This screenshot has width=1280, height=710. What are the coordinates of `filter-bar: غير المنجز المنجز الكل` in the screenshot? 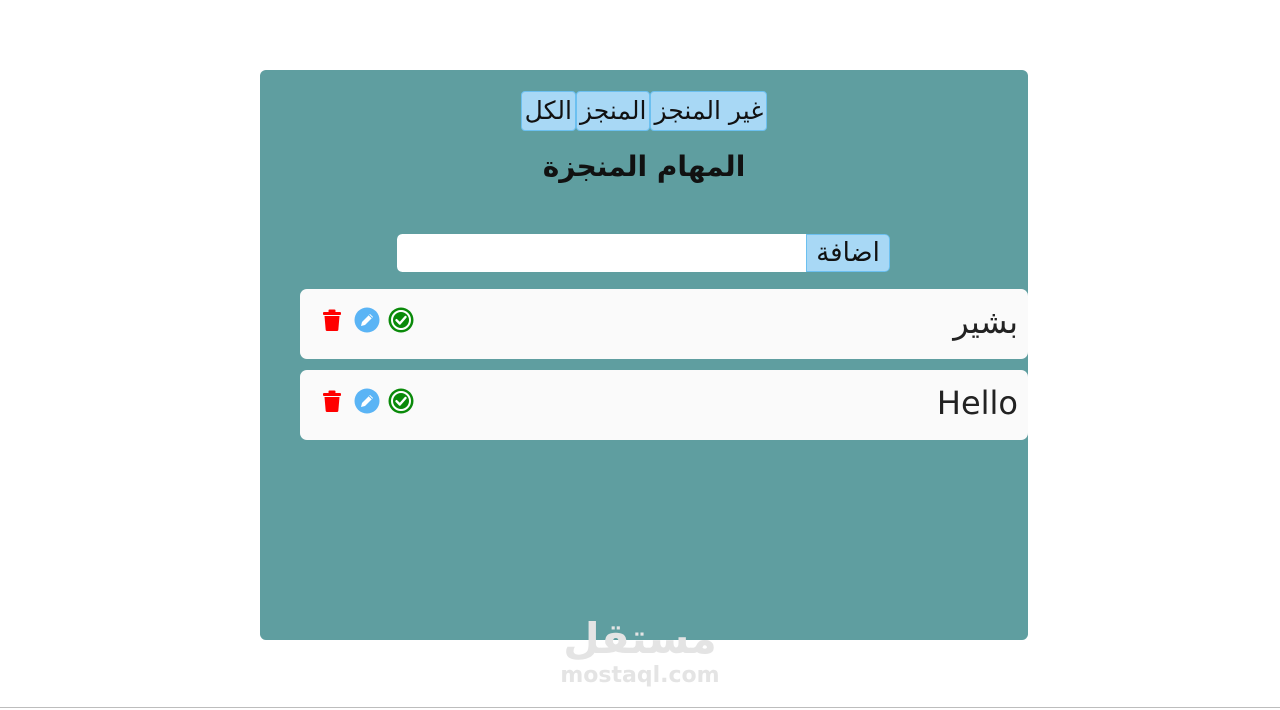 It's located at (644, 111).